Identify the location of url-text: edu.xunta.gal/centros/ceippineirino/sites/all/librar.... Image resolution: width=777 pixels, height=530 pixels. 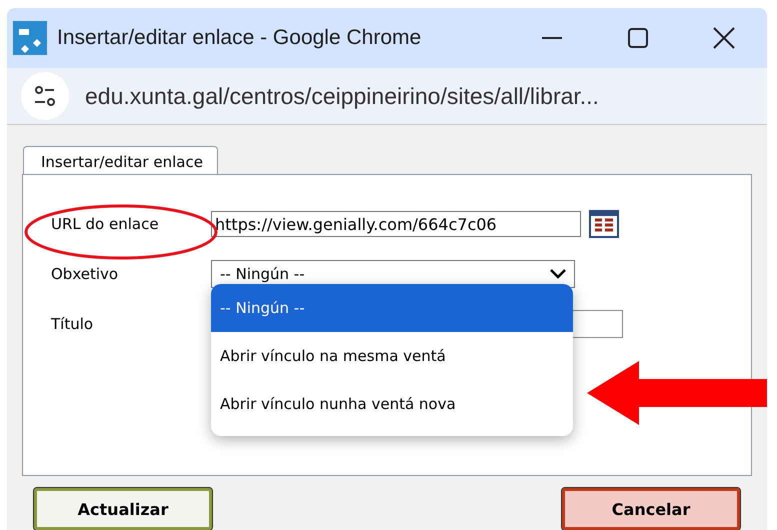
(342, 96).